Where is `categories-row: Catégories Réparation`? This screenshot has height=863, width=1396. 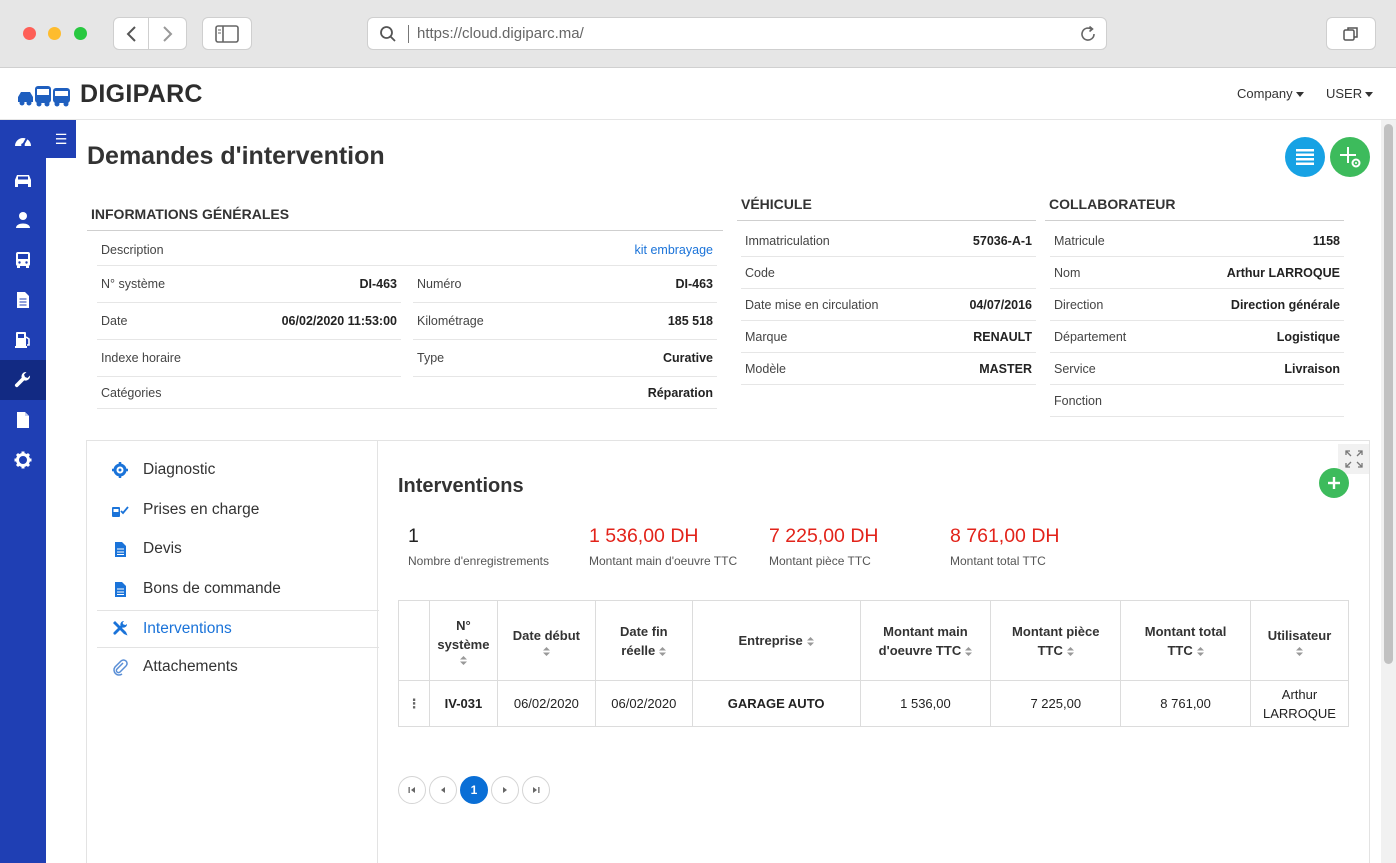
categories-row: Catégories Réparation is located at coordinates (407, 393).